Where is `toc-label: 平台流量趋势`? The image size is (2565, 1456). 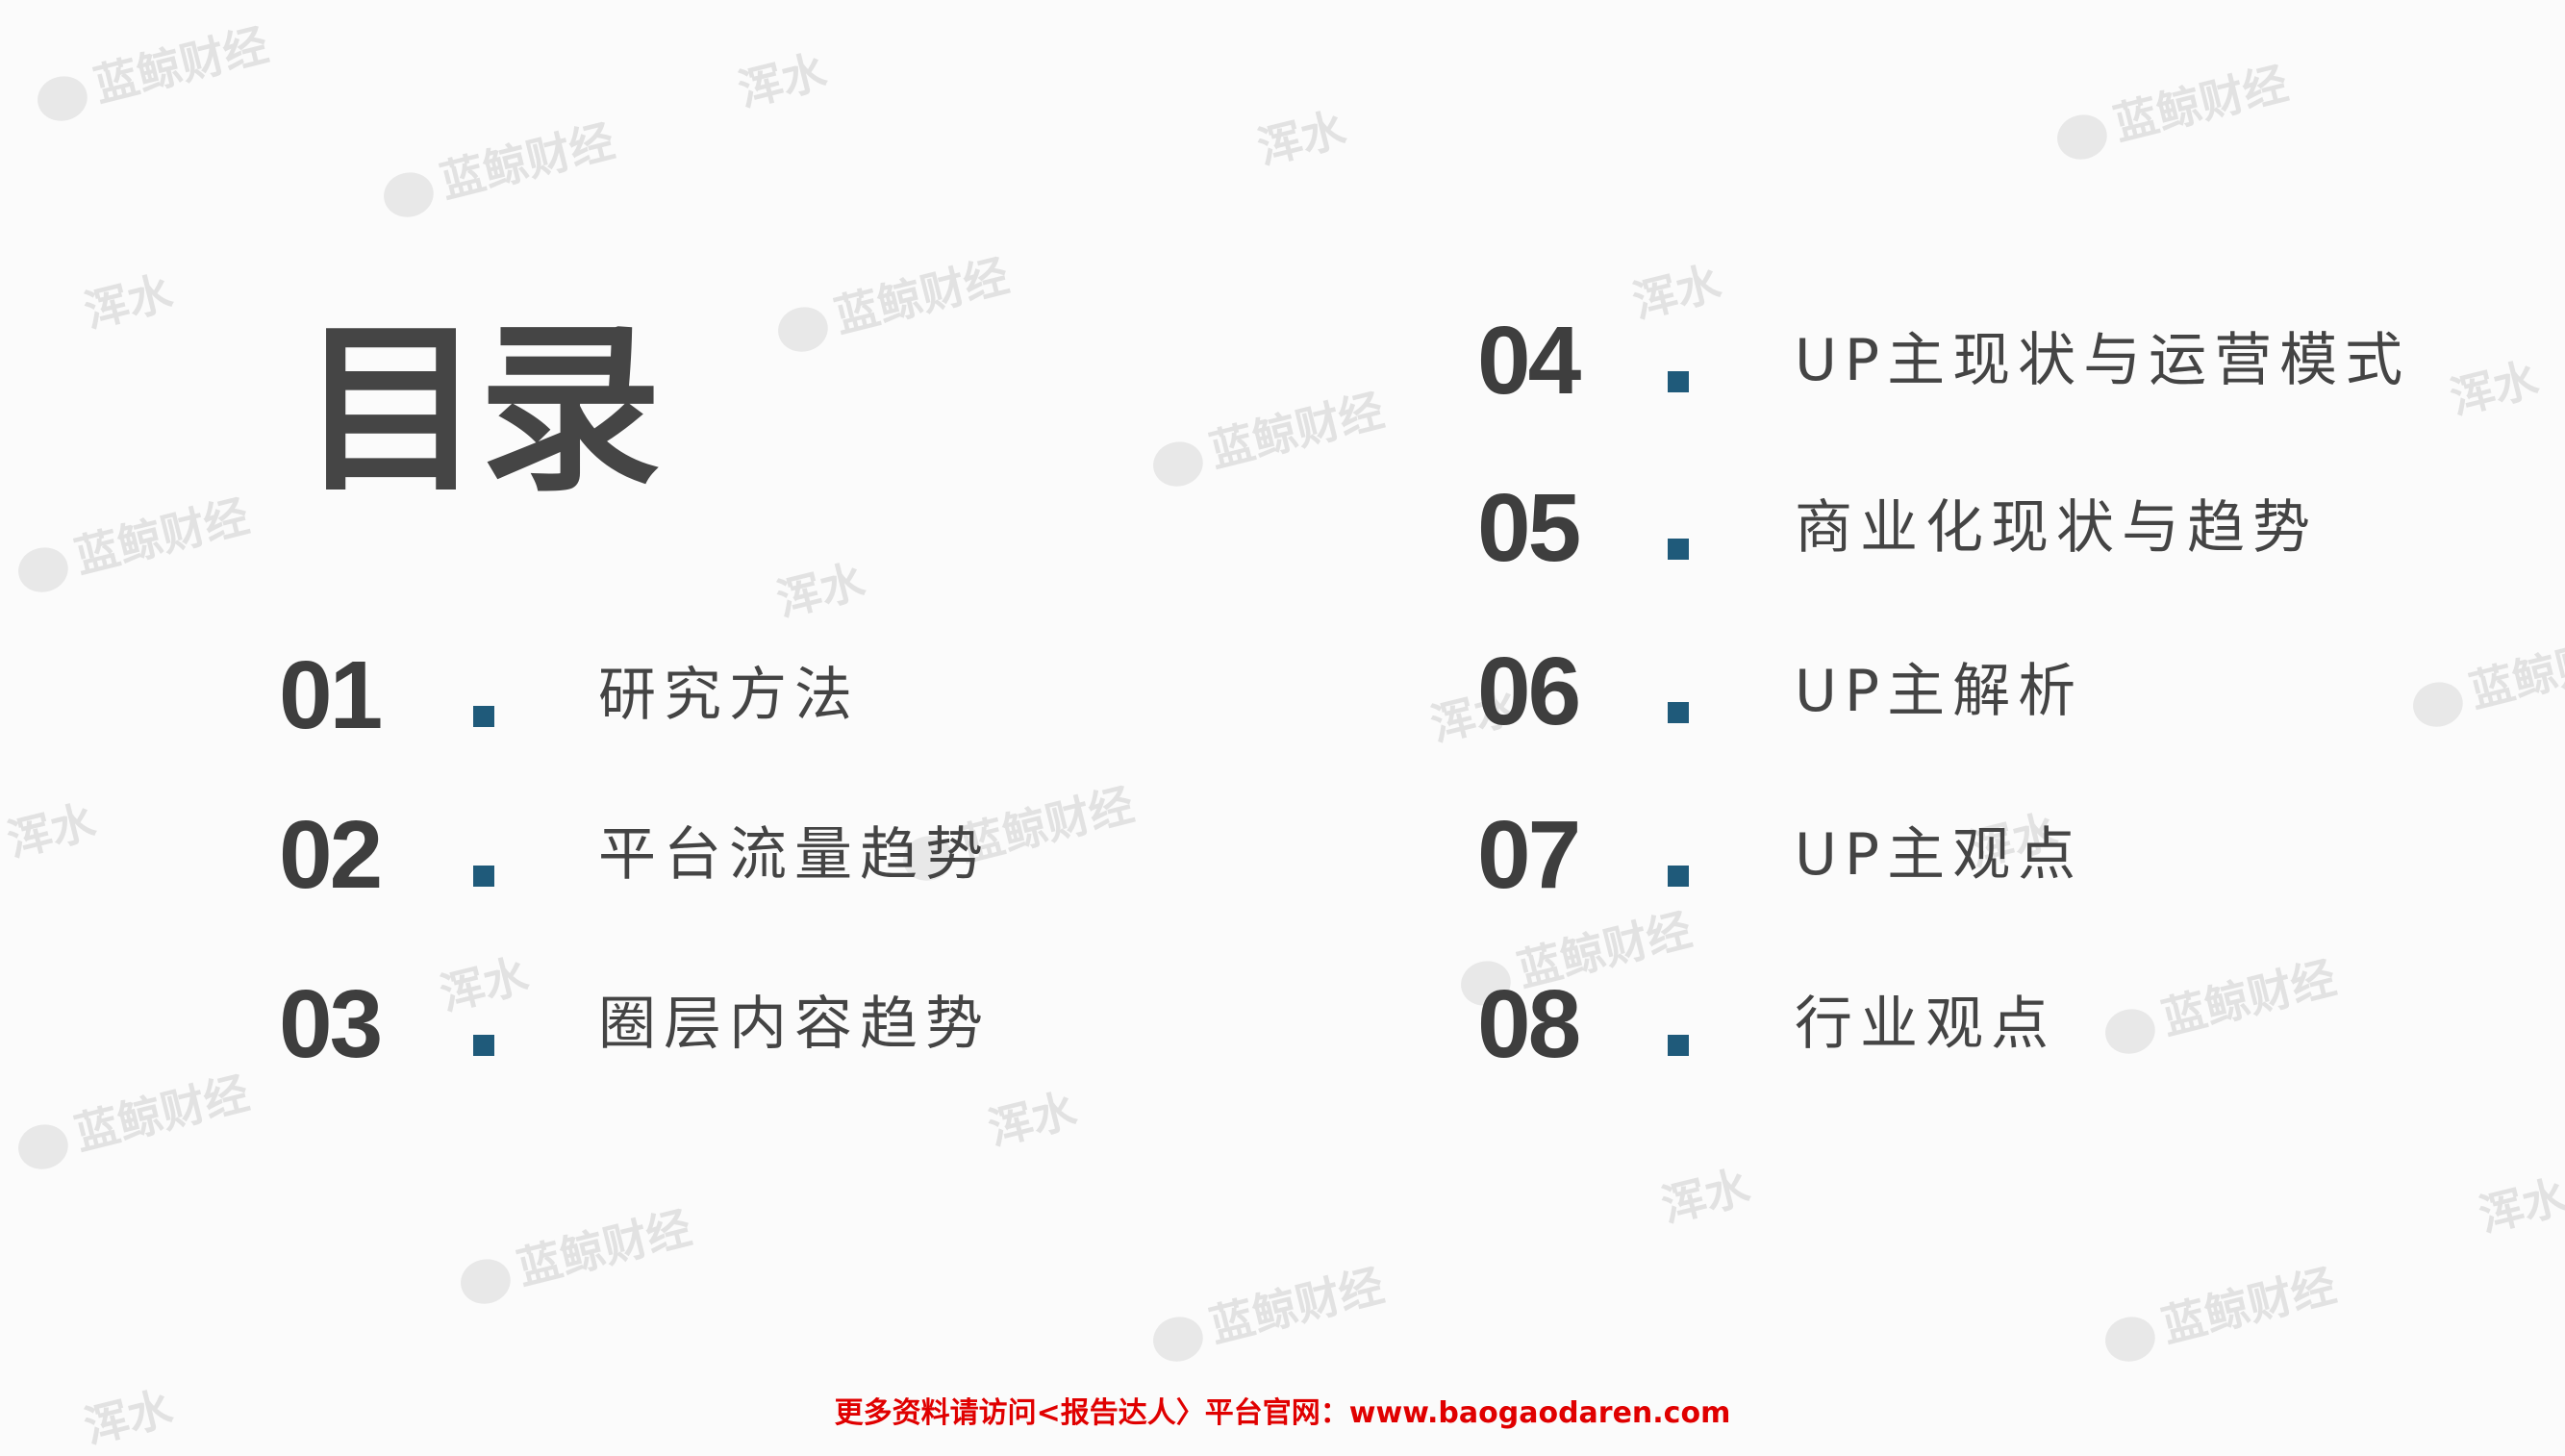
toc-label: 平台流量趋势 is located at coordinates (794, 855).